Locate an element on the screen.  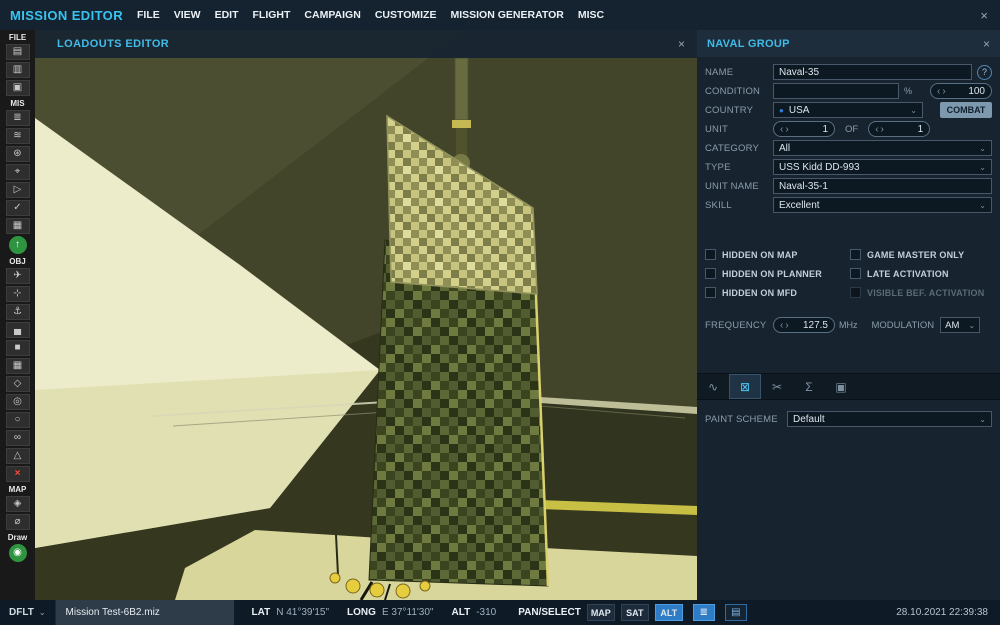
menu-campaign: CAMPAIGN is located at coordinates (332, 15).